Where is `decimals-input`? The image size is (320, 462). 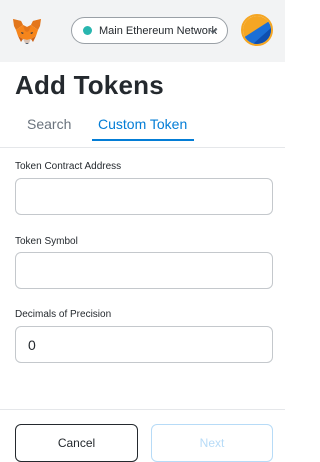
decimals-input is located at coordinates (144, 344).